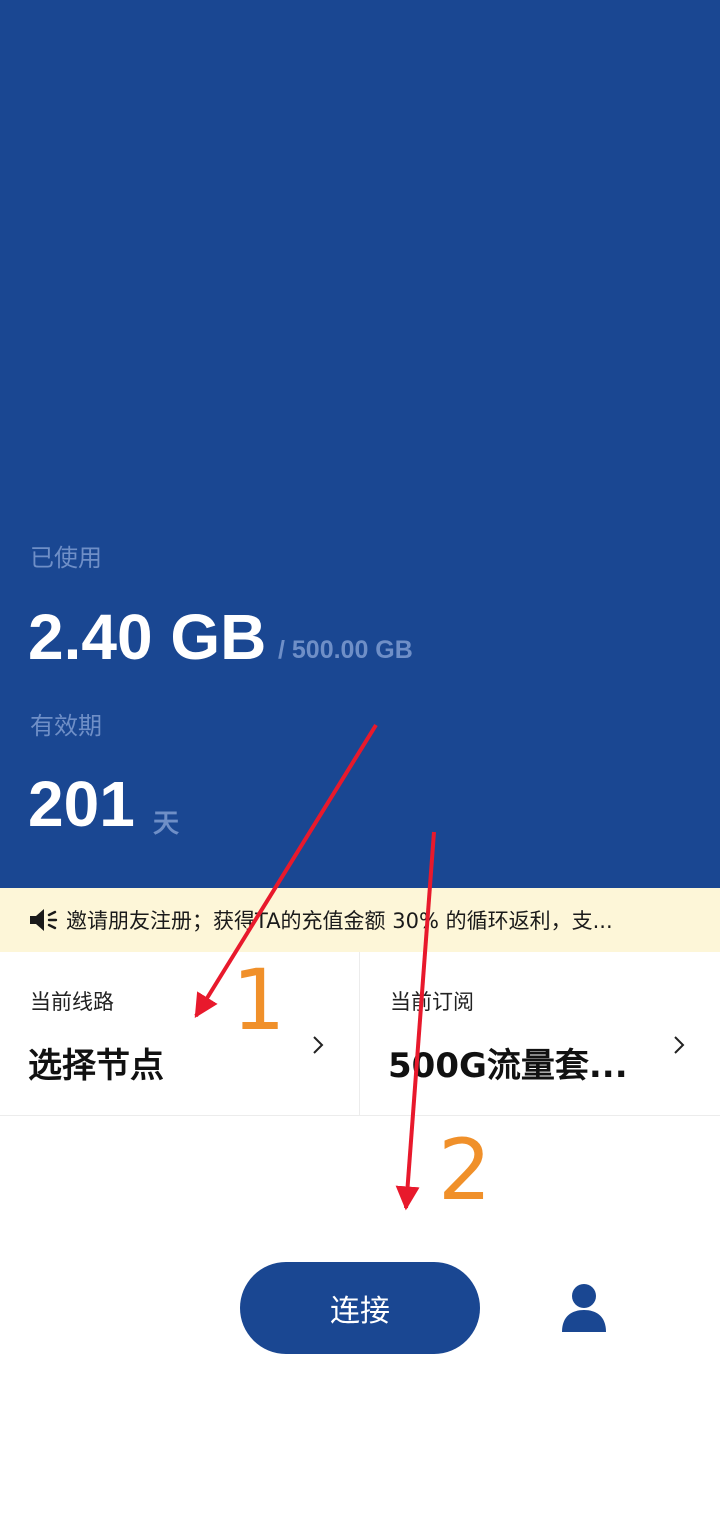  Describe the element at coordinates (360, 1308) in the screenshot. I see `connect-button: 连接` at that location.